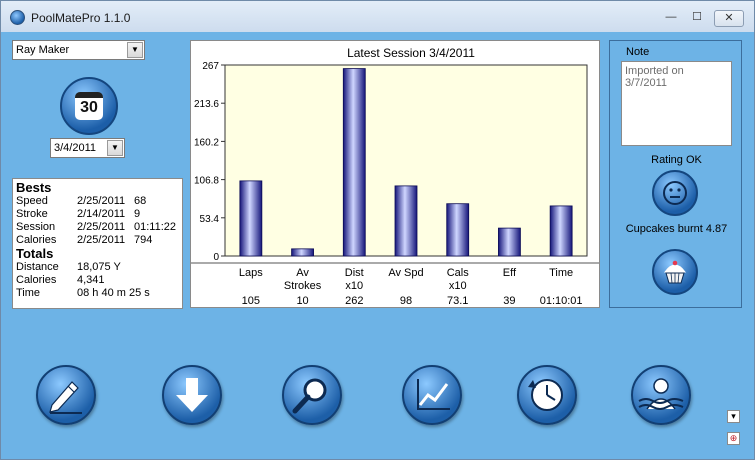 This screenshot has width=755, height=460. I want to click on cupcake-icon, so click(675, 272).